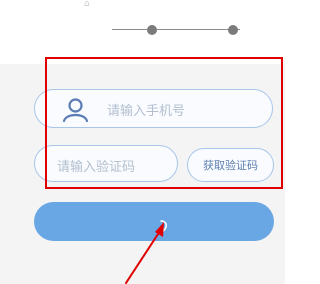 Image resolution: width=320 pixels, height=284 pixels. Describe the element at coordinates (87, 4) in the screenshot. I see `device-icon: ⌂` at that location.